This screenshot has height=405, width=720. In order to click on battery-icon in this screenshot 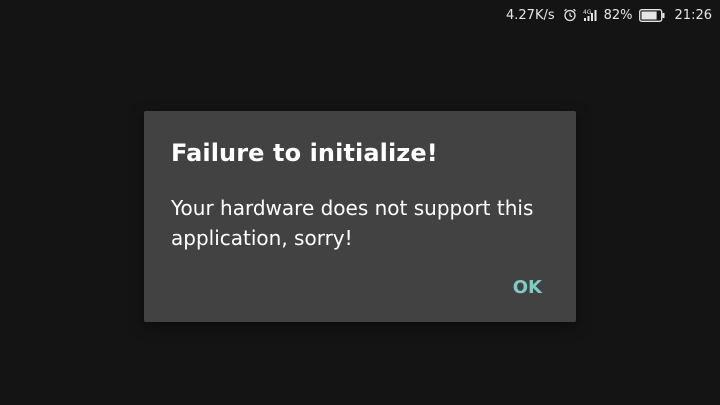, I will do `click(651, 15)`.